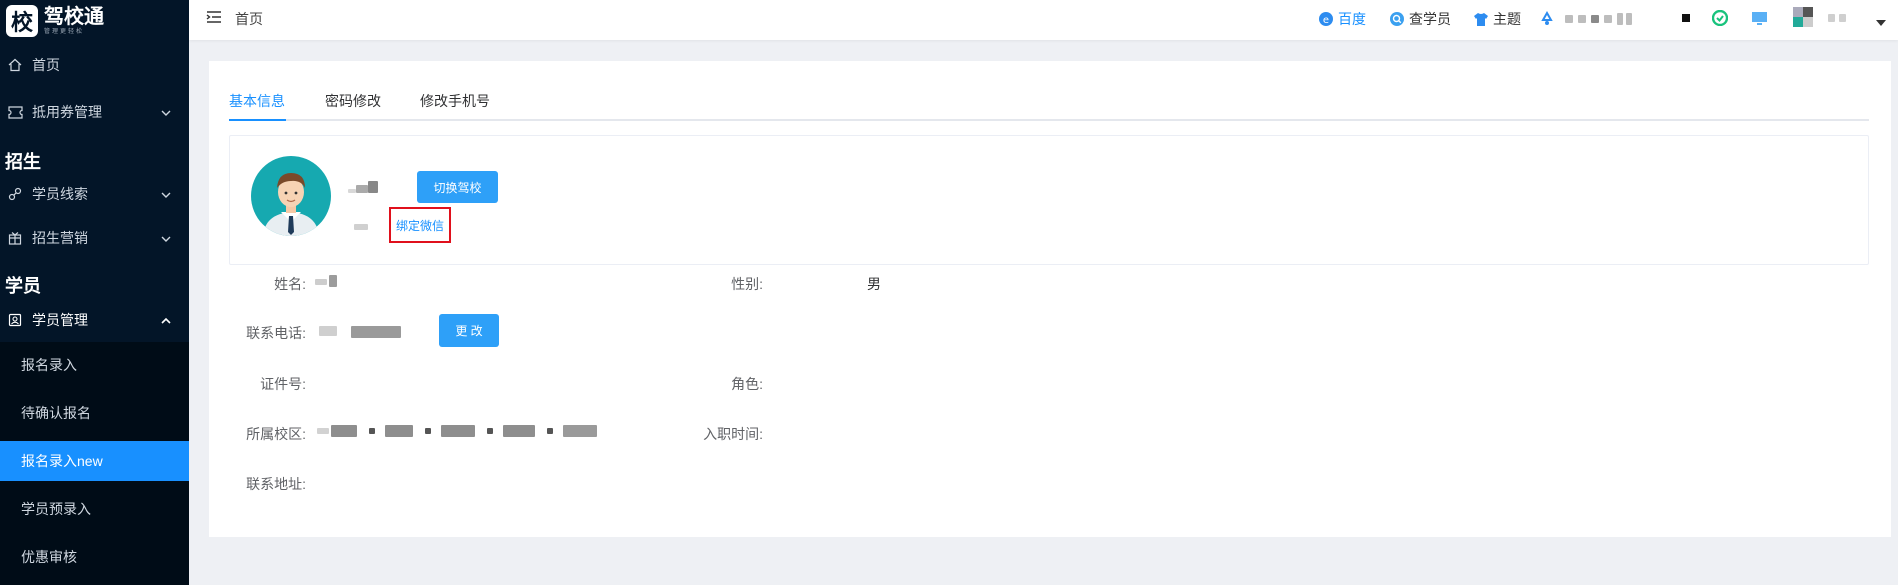  I want to click on home-icon, so click(15, 65).